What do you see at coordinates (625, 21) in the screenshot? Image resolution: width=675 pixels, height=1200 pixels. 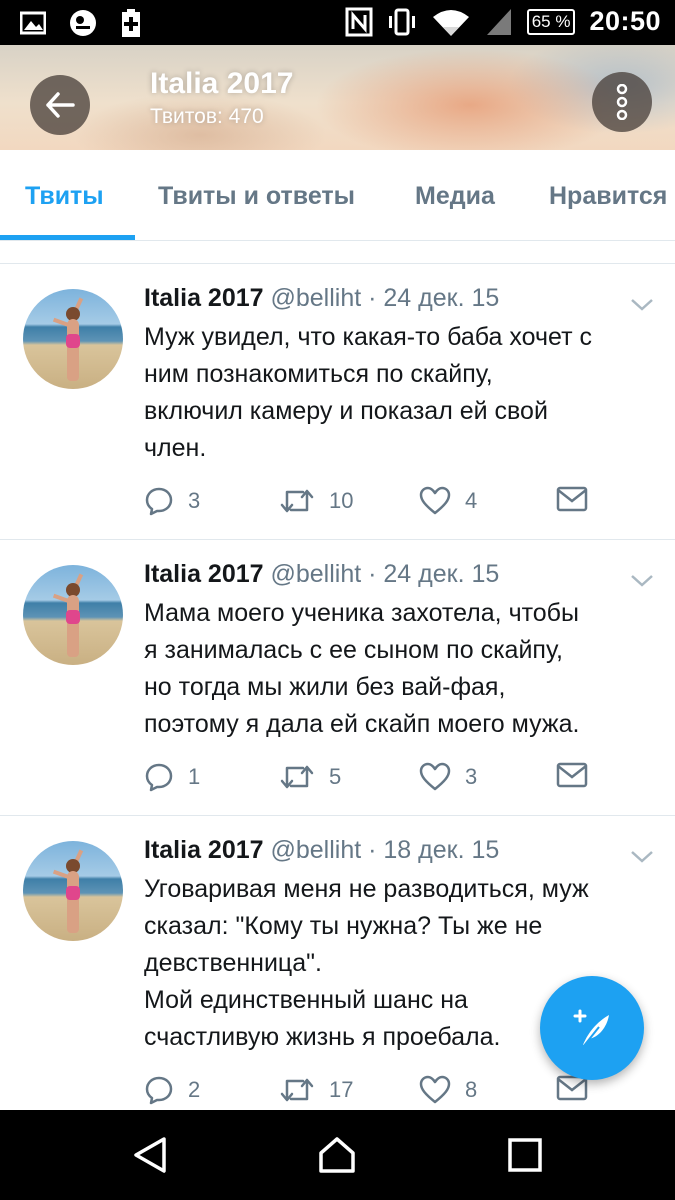 I see `clock: 20:50` at bounding box center [625, 21].